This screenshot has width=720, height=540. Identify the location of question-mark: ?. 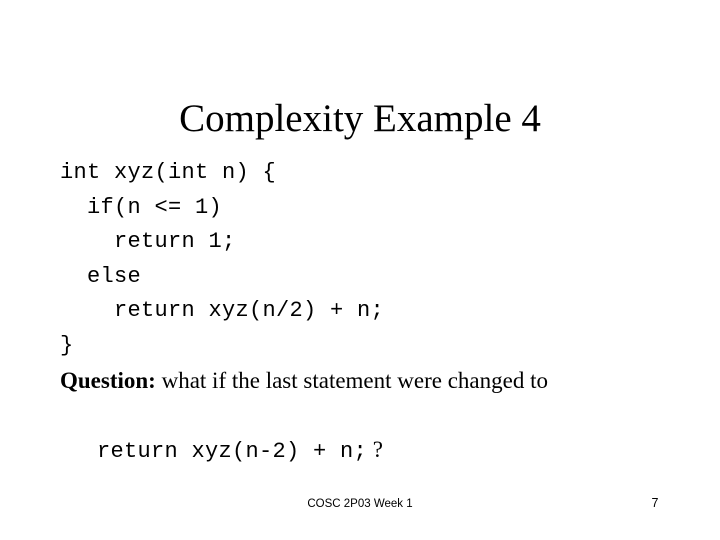
(375, 449).